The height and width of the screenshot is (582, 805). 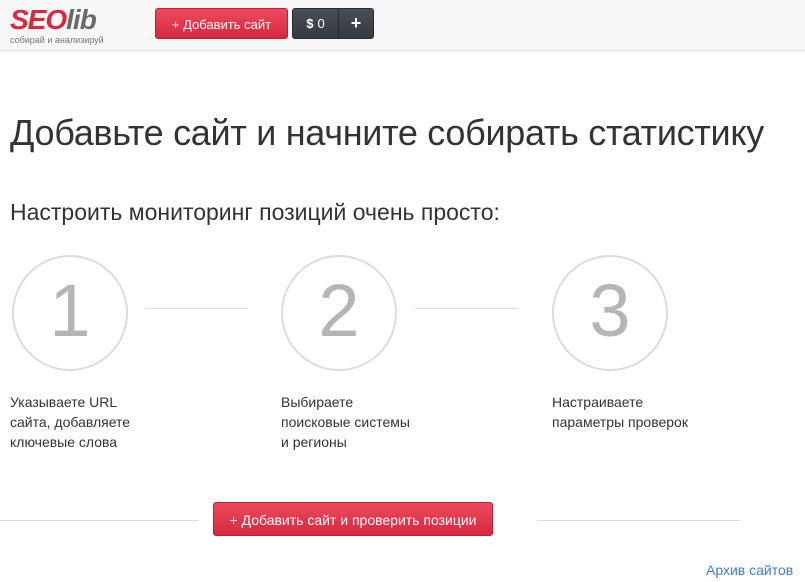 I want to click on step-2-line: поисковые системы, so click(x=345, y=422).